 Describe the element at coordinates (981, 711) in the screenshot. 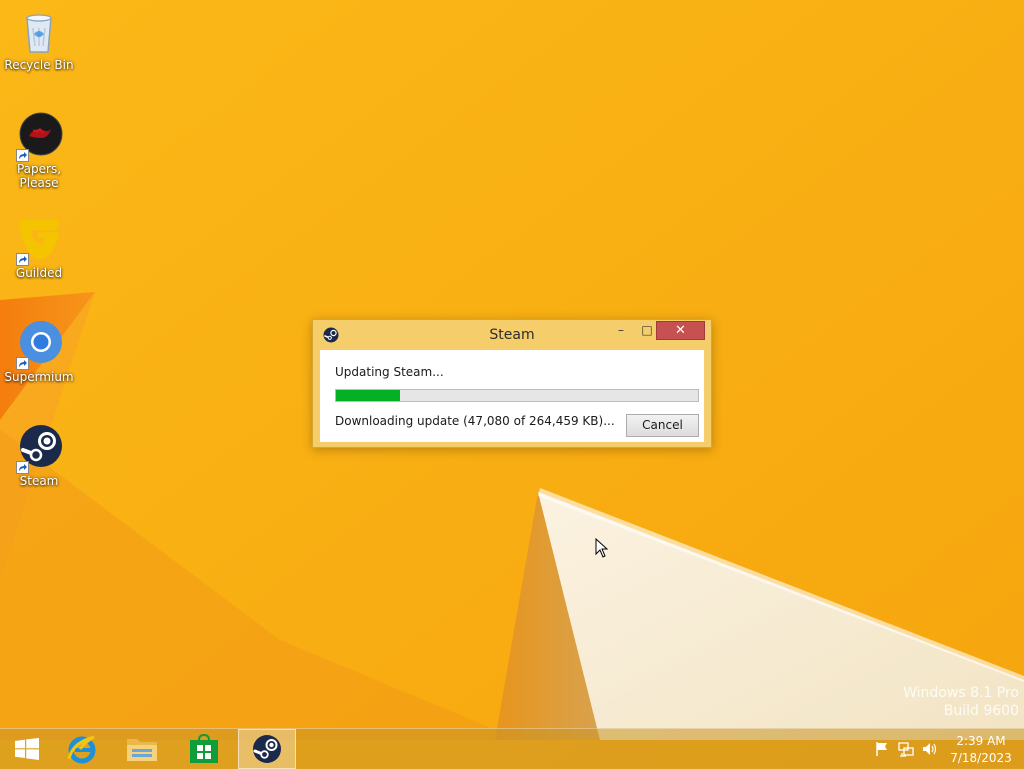

I see `watermark-build: Build 9600` at that location.